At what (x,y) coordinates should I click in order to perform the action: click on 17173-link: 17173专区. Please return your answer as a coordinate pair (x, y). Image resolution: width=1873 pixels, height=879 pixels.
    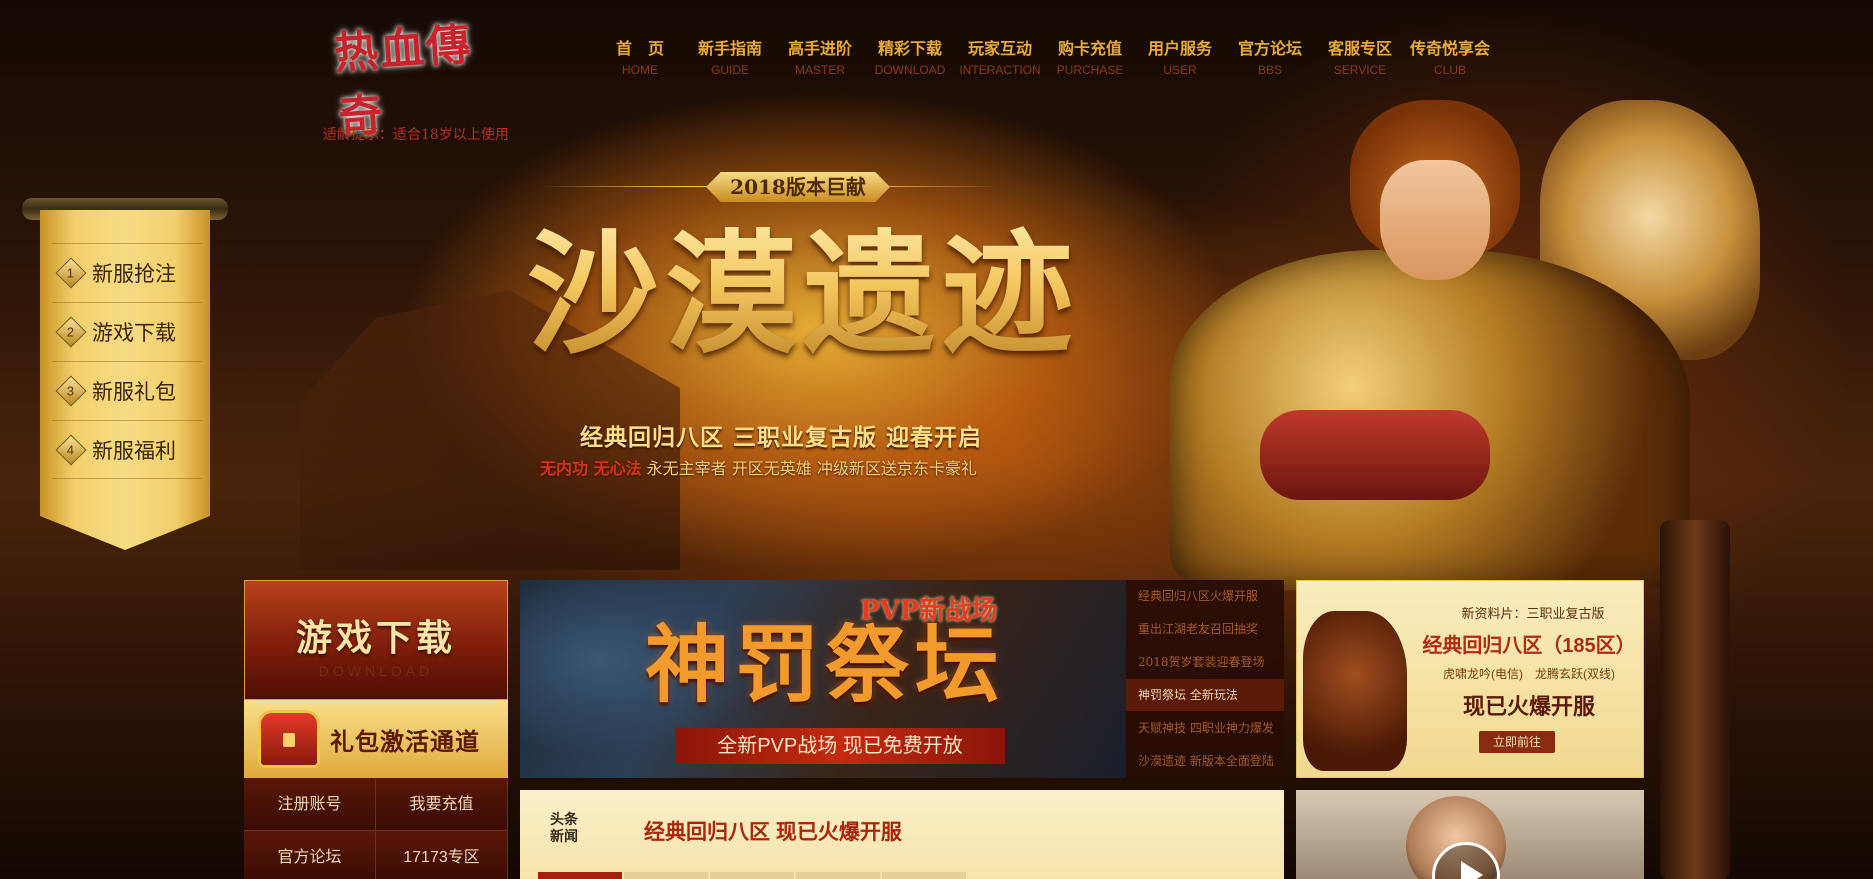
    Looking at the image, I should click on (442, 855).